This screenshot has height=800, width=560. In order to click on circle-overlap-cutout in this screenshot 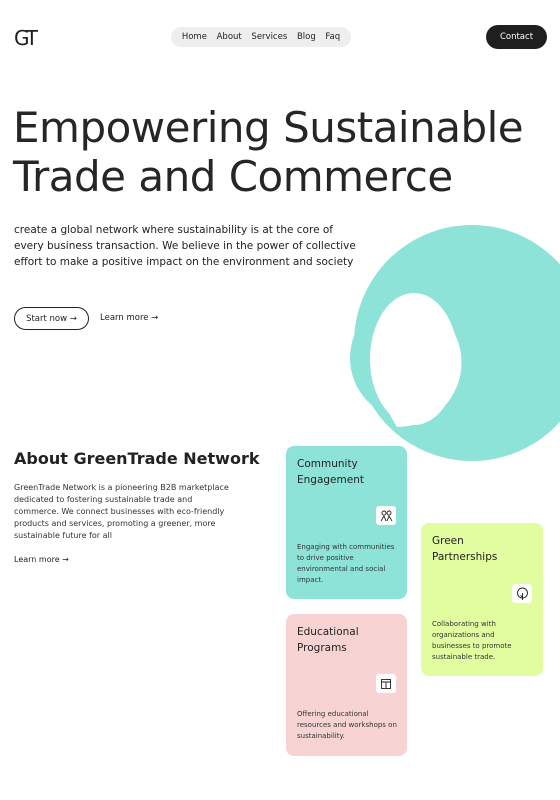, I will do `click(419, 362)`.